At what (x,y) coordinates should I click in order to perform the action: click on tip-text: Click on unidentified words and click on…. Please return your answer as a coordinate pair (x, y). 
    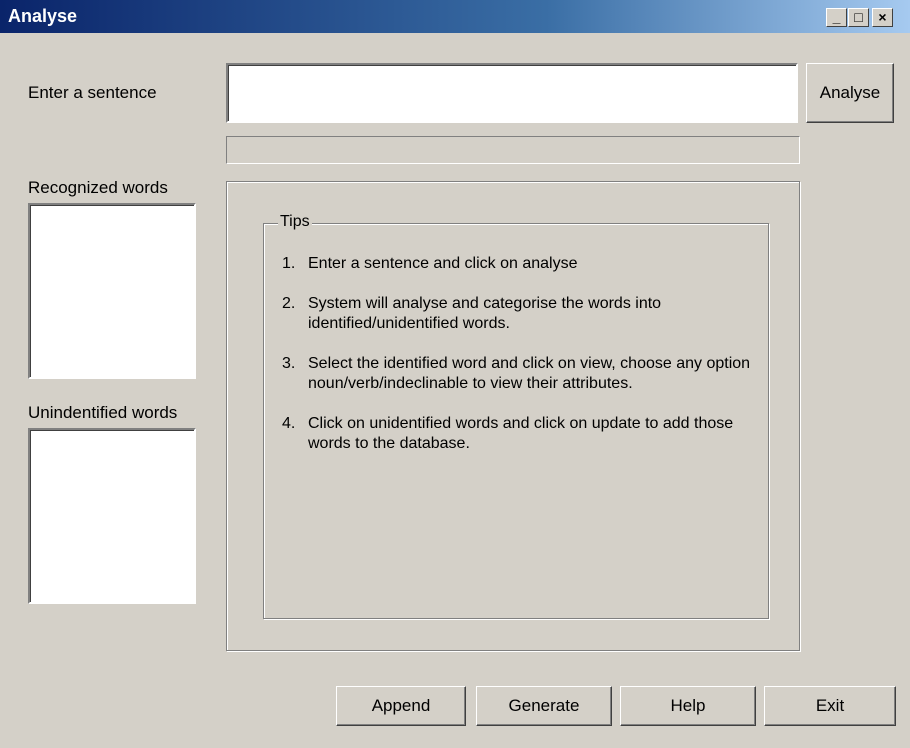
    Looking at the image, I should click on (521, 433).